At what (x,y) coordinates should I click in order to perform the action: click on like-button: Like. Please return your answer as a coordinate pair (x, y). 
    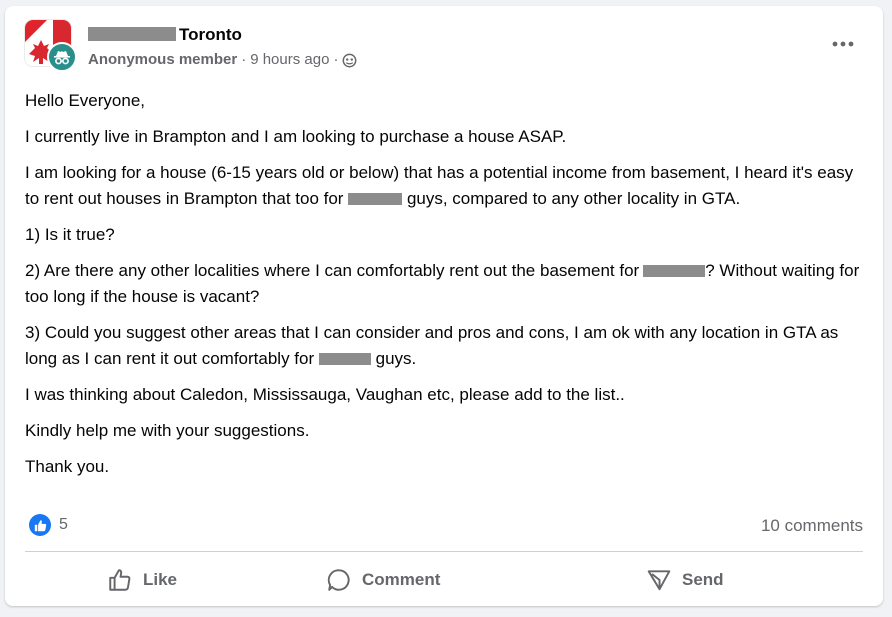
    Looking at the image, I should click on (142, 580).